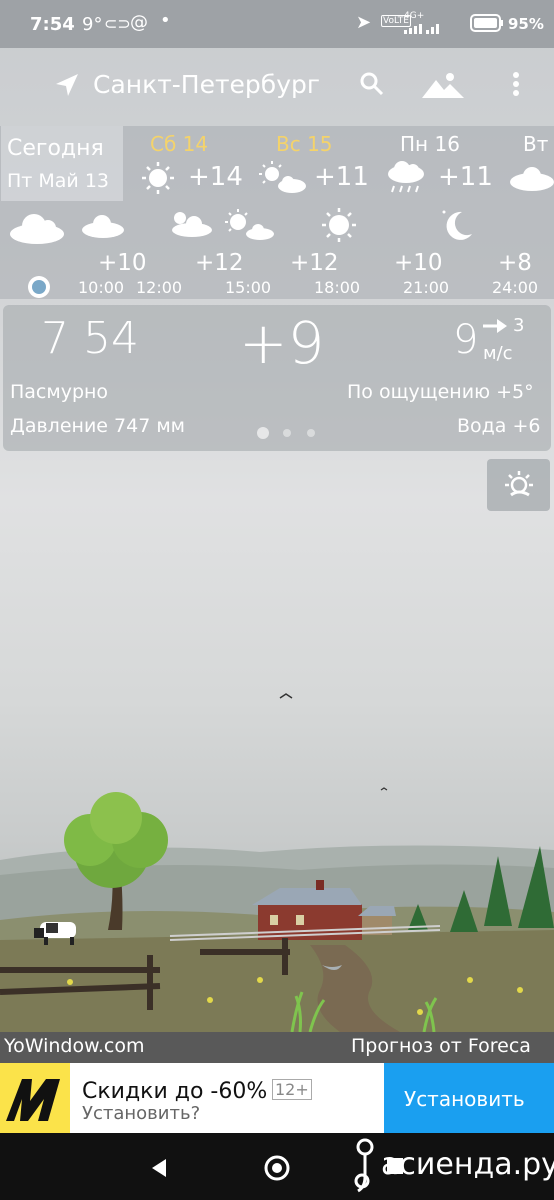 Image resolution: width=554 pixels, height=1200 pixels. Describe the element at coordinates (466, 340) in the screenshot. I see `wind-speed: 9` at that location.